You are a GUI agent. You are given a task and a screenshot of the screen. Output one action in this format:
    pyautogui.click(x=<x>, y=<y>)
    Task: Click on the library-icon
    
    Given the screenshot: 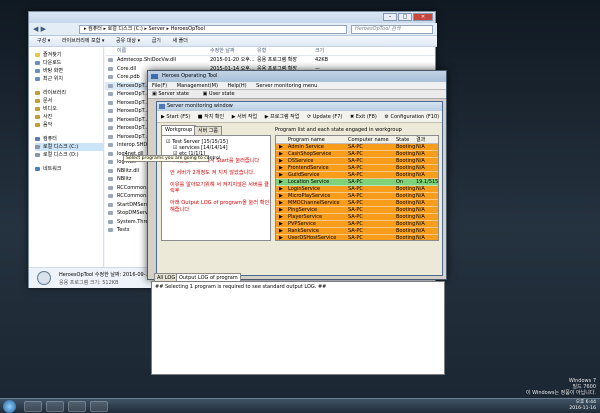 What is the action you would take?
    pyautogui.click(x=37, y=92)
    